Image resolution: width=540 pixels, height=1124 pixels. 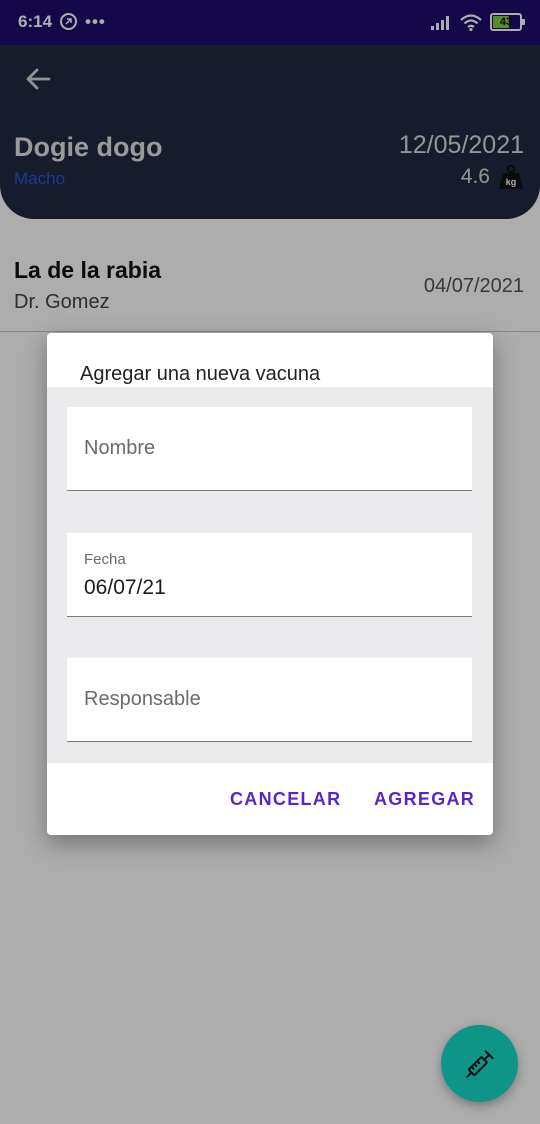 I want to click on add-vaccine-fab, so click(x=479, y=1063).